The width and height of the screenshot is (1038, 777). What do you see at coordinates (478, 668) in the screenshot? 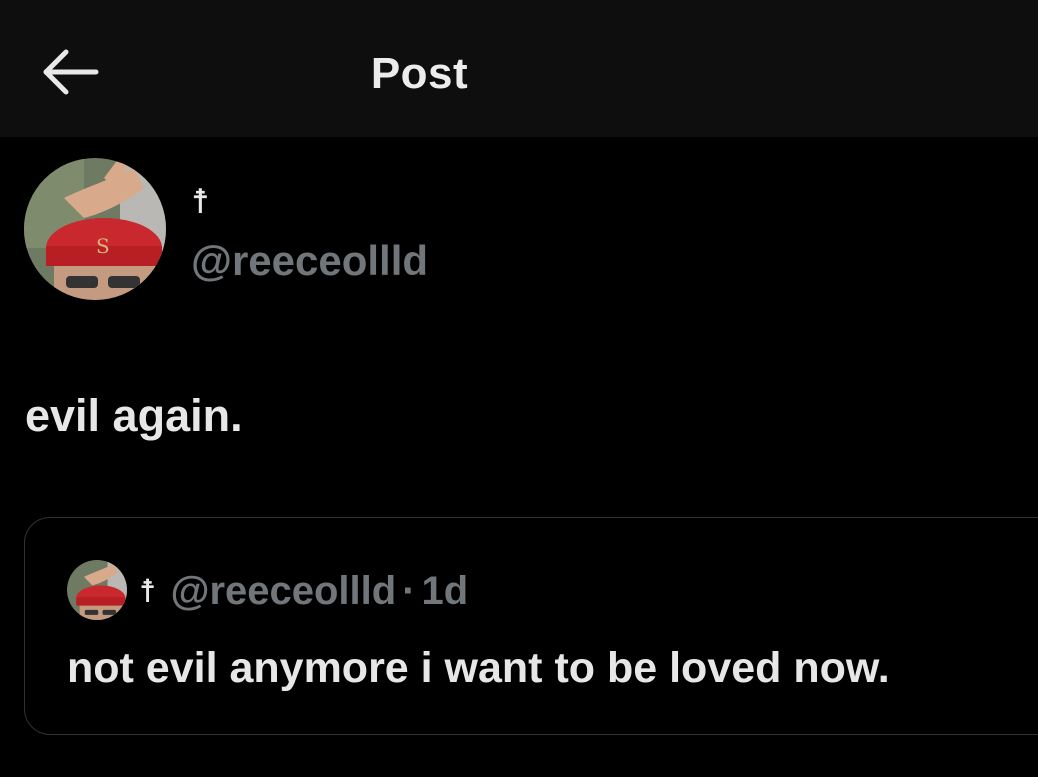
I see `quoted-post-text: not evil anymore i want to be loved now.` at bounding box center [478, 668].